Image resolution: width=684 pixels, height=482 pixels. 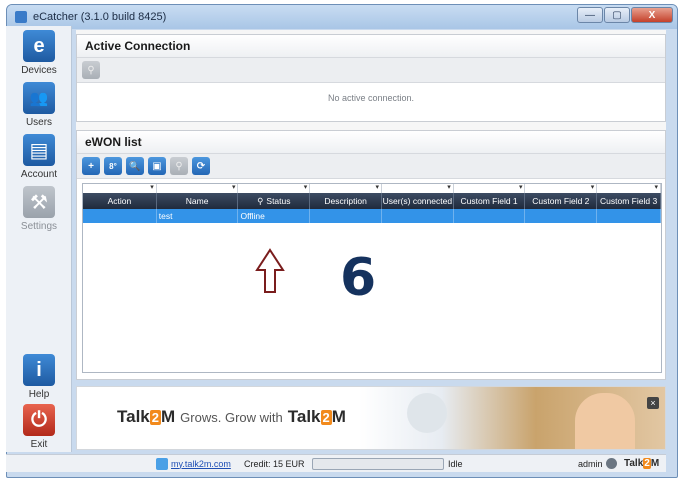 I want to click on column-header-custom-field-1: Custom Field 1, so click(x=490, y=201).